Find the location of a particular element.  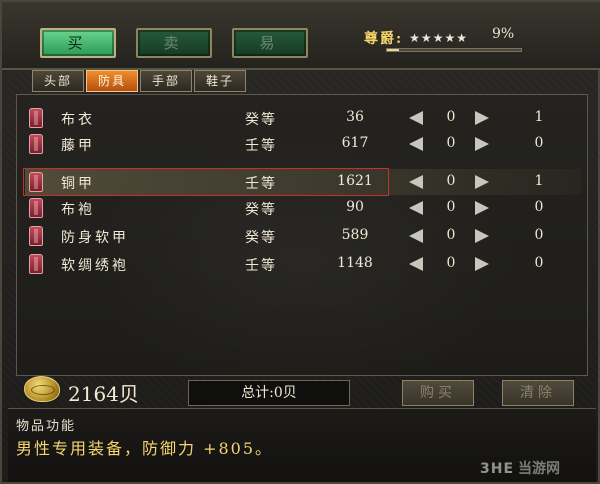

description-text: 男性专用装备，防御力 +805。 is located at coordinates (145, 448).